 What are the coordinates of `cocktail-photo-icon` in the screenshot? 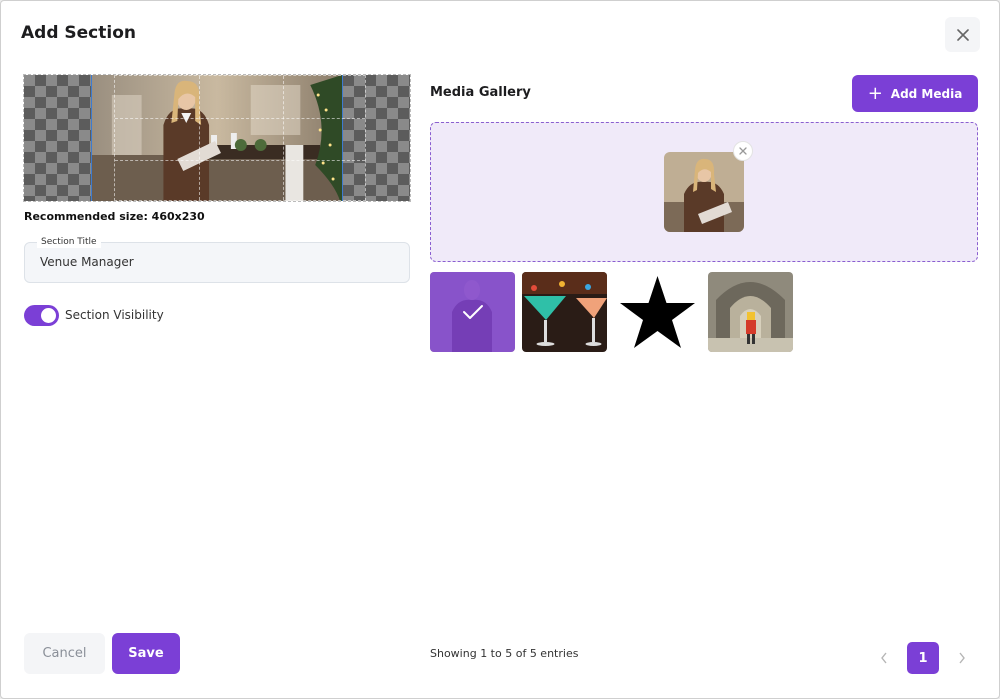 It's located at (564, 312).